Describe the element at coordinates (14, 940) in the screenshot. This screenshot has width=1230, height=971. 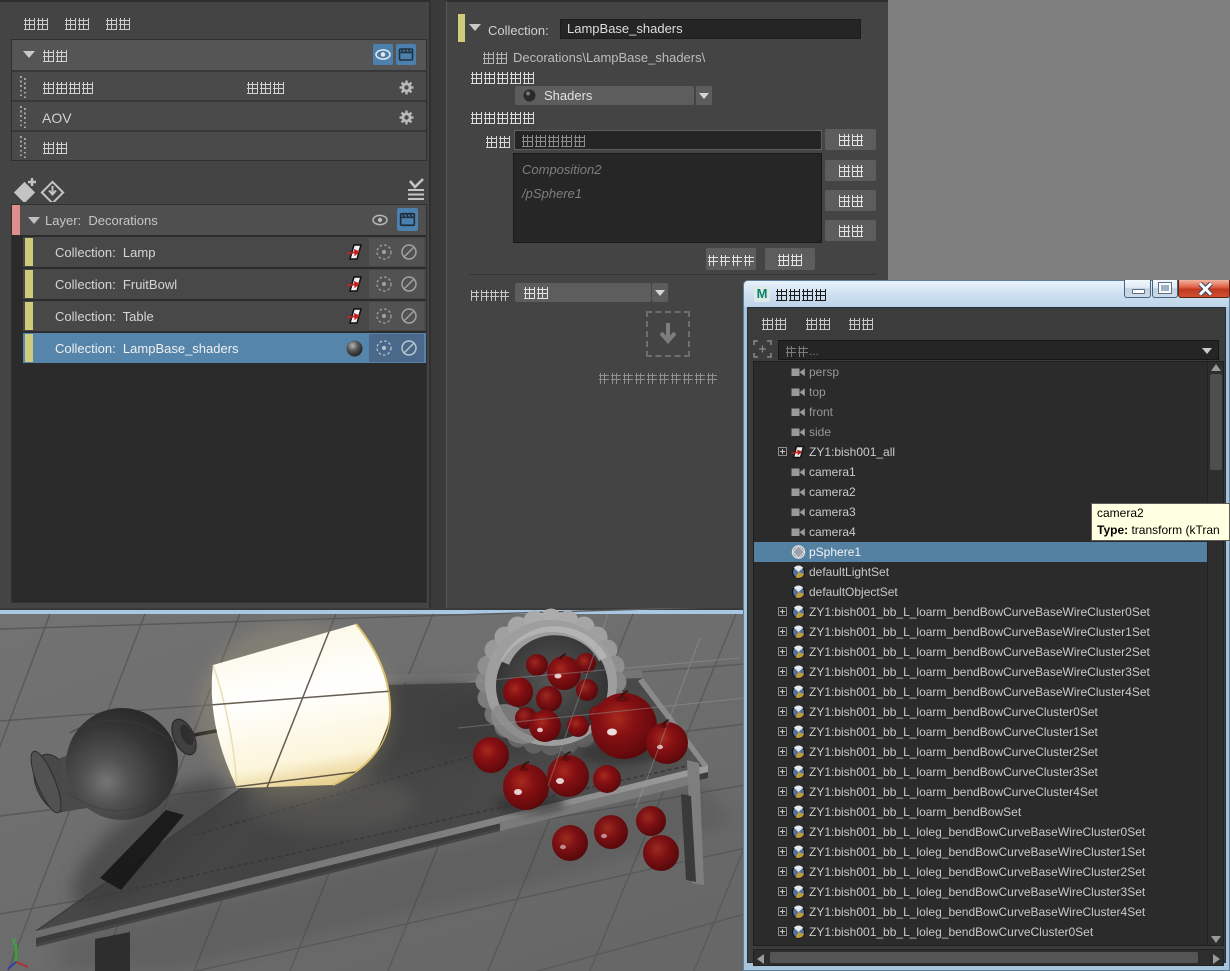
I see `svg-text: y` at that location.